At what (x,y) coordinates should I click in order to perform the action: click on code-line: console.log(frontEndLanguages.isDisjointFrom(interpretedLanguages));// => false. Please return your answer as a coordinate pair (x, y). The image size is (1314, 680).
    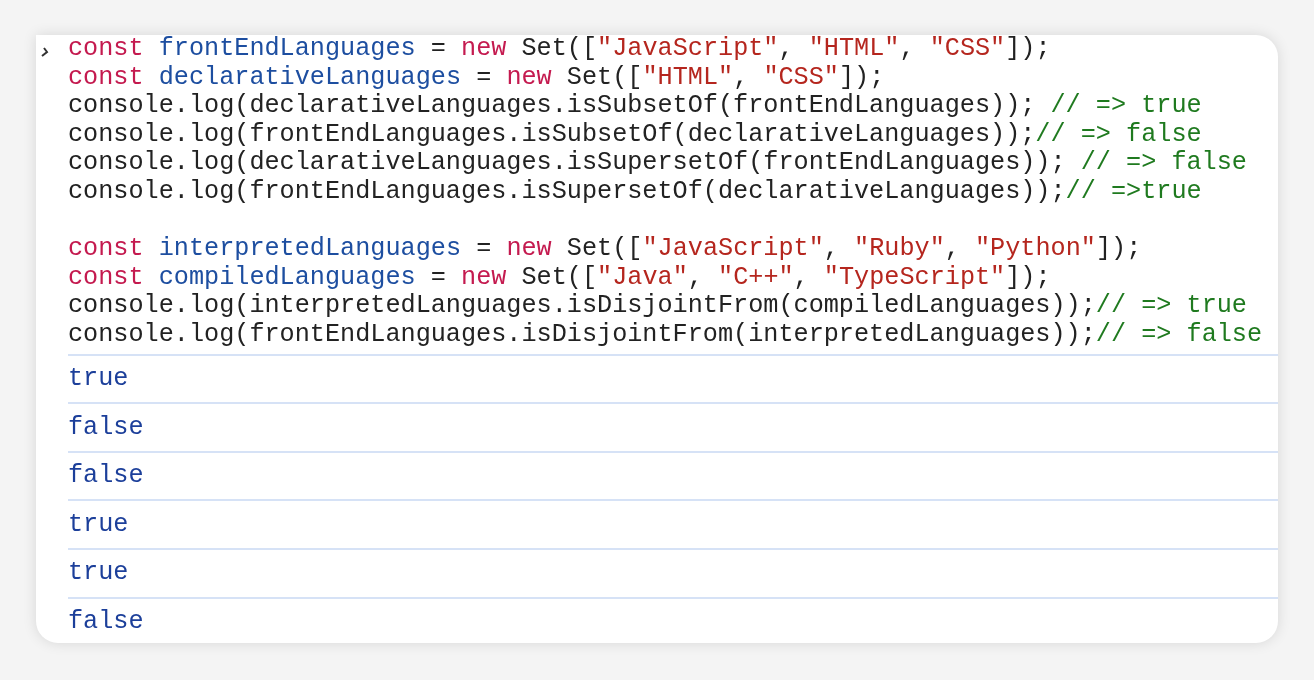
    Looking at the image, I should click on (666, 335).